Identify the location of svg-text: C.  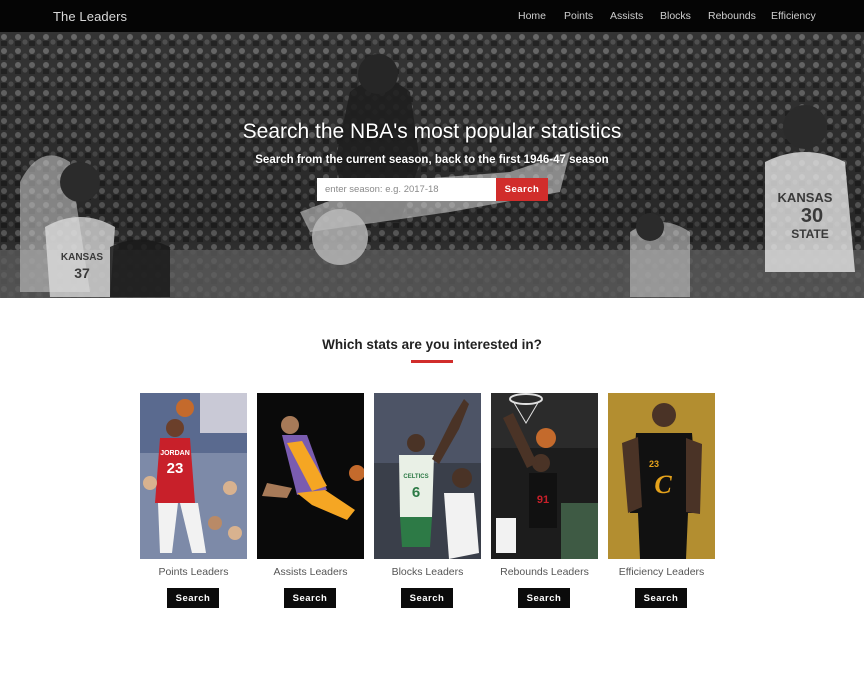
(663, 484).